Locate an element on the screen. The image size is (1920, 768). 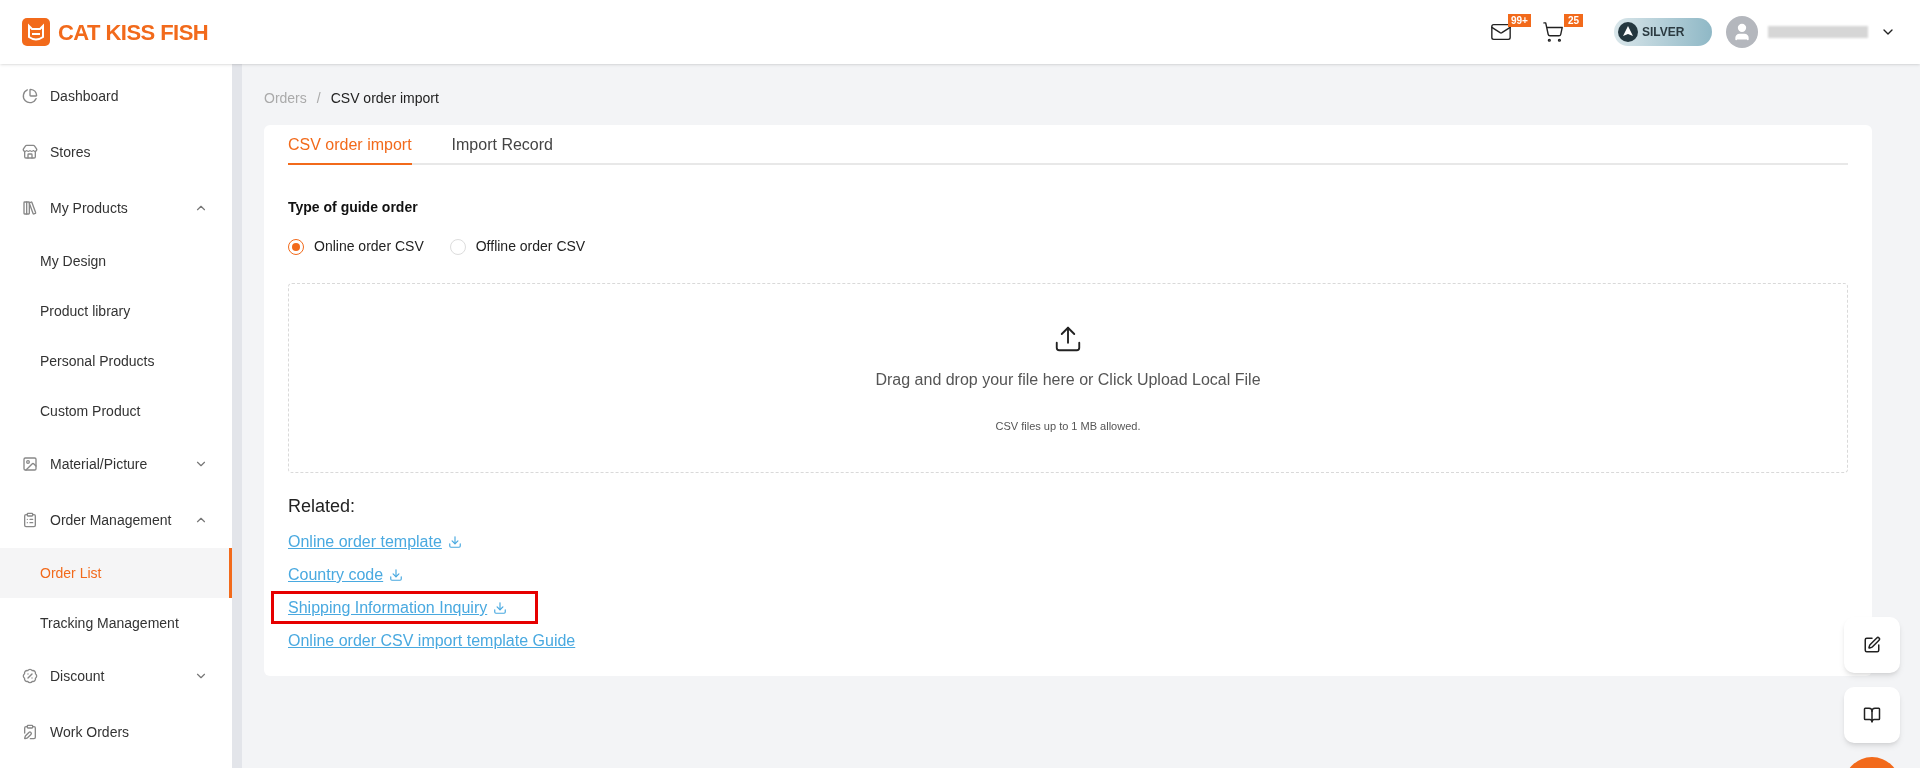
radio-label: Offline order CSV is located at coordinates (530, 246).